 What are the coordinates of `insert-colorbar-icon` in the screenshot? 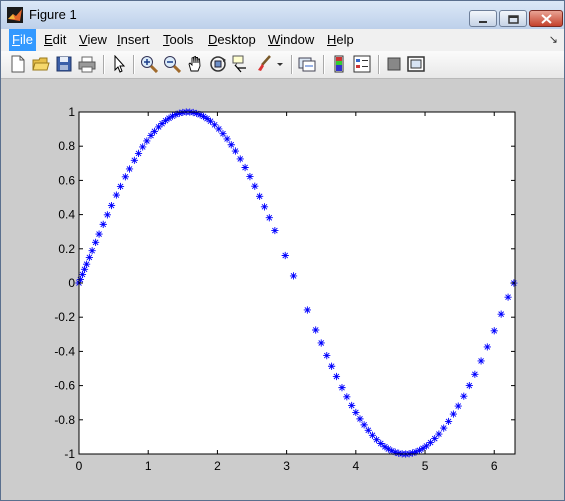 It's located at (339, 64).